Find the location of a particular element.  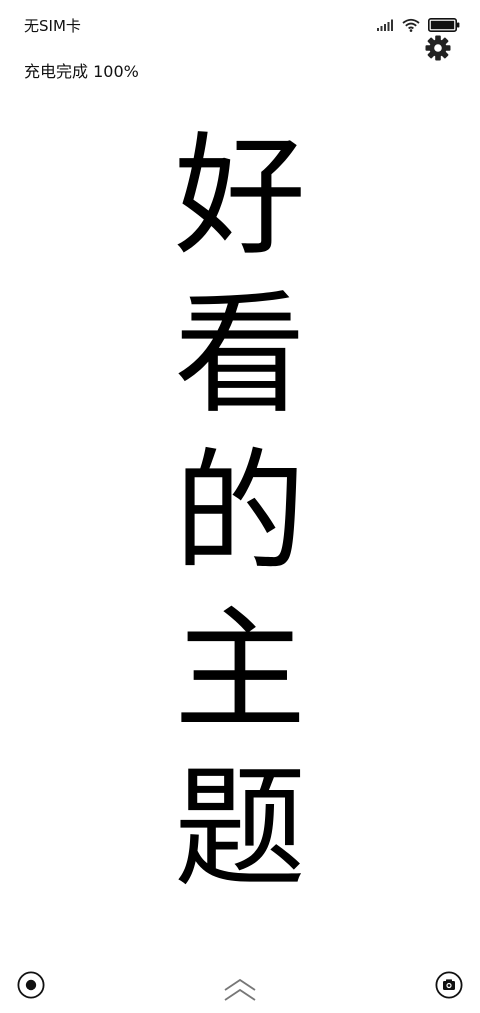

wifi-icon is located at coordinates (411, 25).